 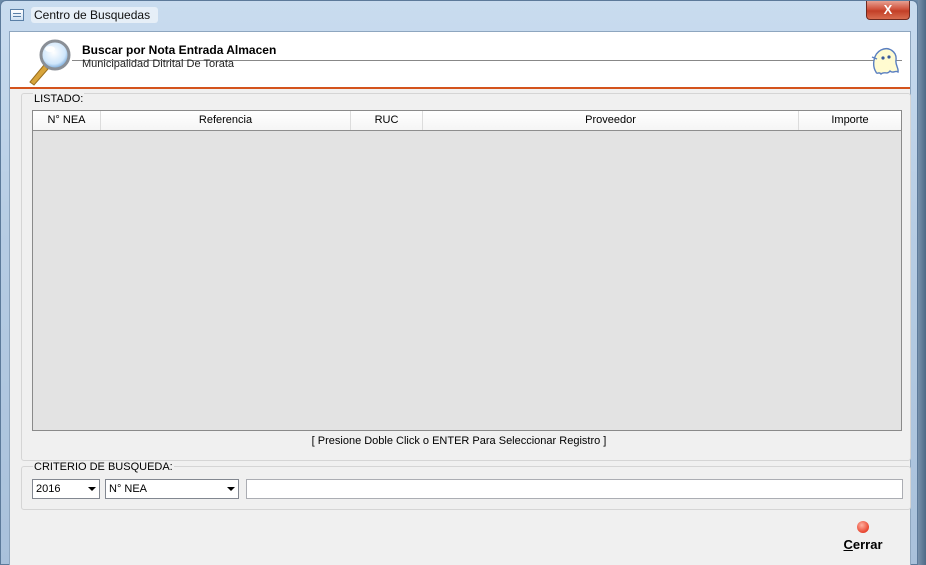 I want to click on header-subtitle: Municipalidad Ditrital De Torata, so click(x=158, y=64).